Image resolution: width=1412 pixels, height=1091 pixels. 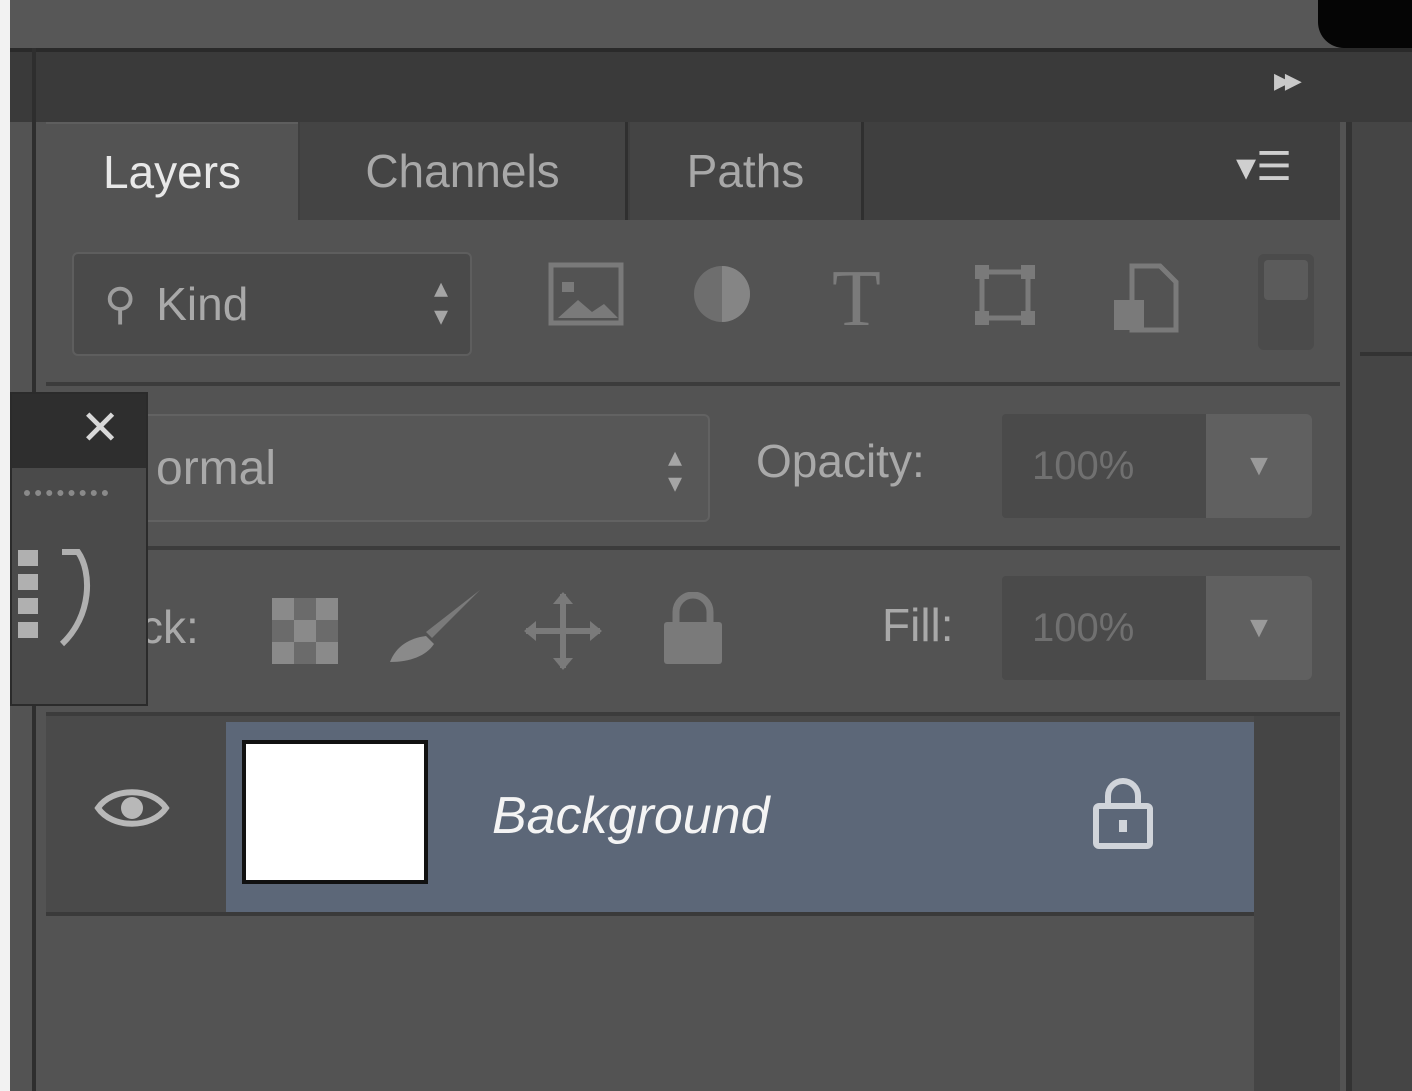 What do you see at coordinates (1005, 302) in the screenshot?
I see `shape-layer-filter-icon` at bounding box center [1005, 302].